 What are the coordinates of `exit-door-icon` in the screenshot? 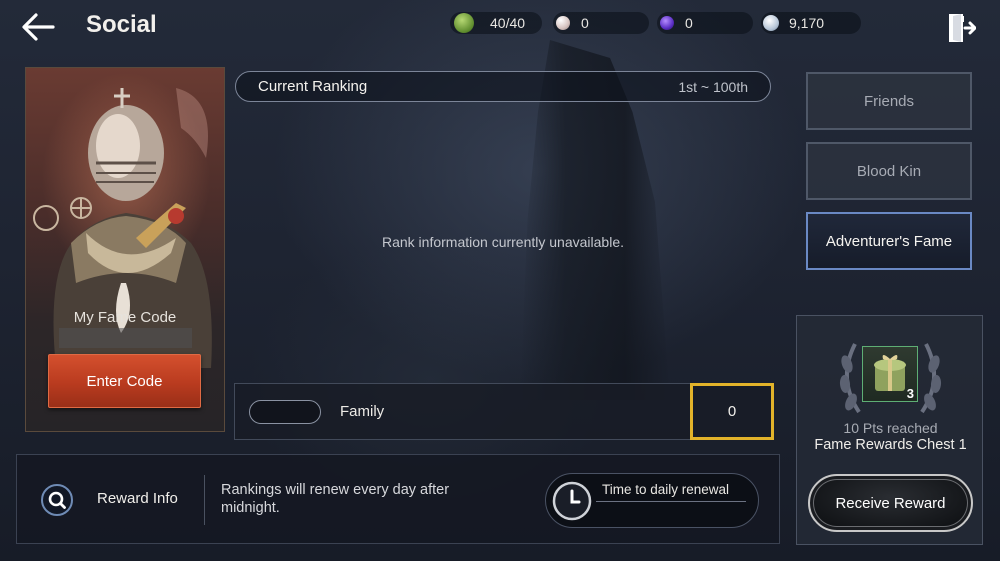 It's located at (963, 28).